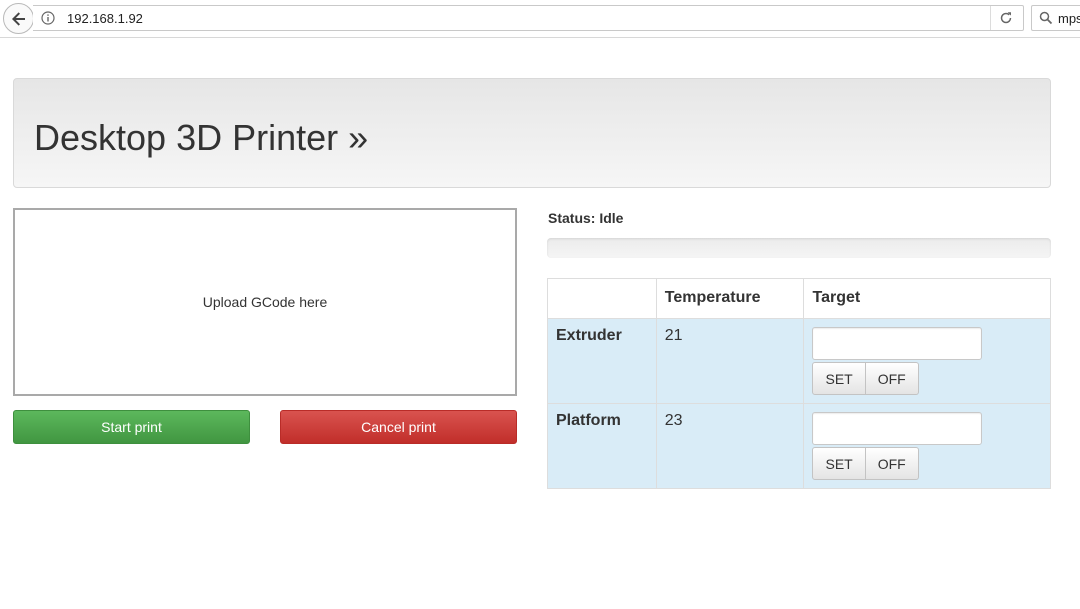 The width and height of the screenshot is (1080, 609). I want to click on table-row-platform: Platform 23 SET OFF, so click(799, 446).